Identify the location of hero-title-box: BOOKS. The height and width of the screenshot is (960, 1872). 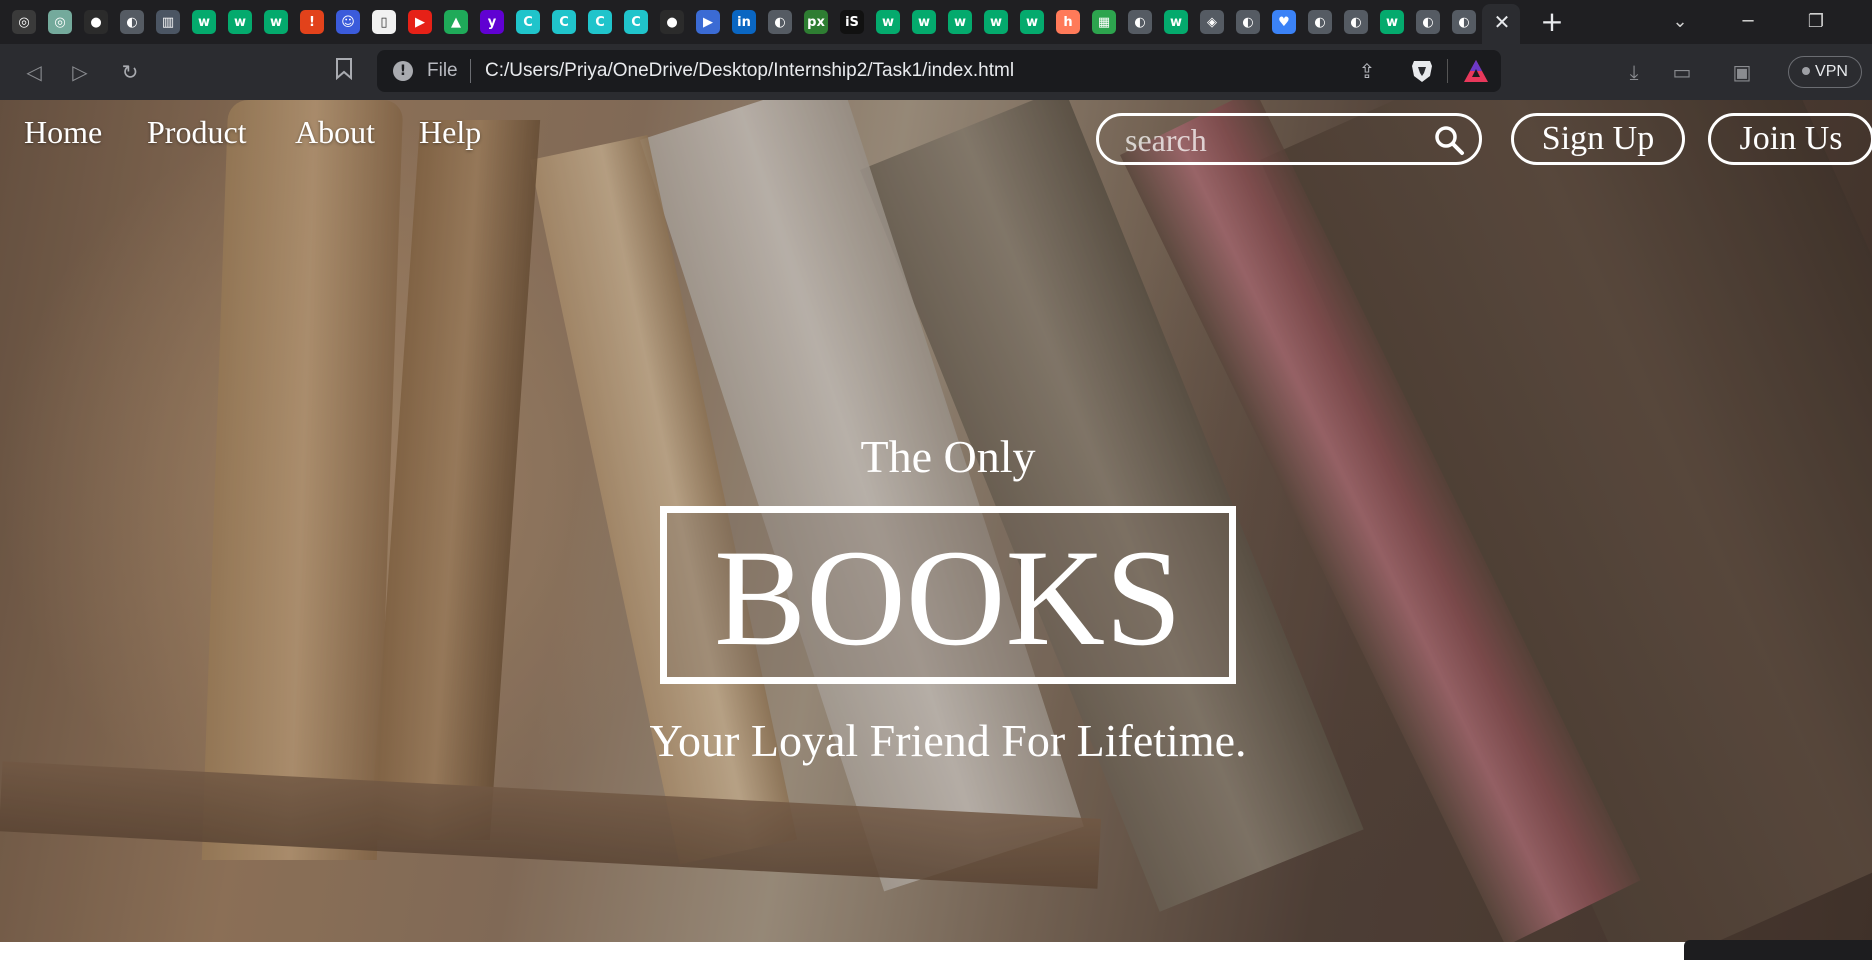
(948, 595).